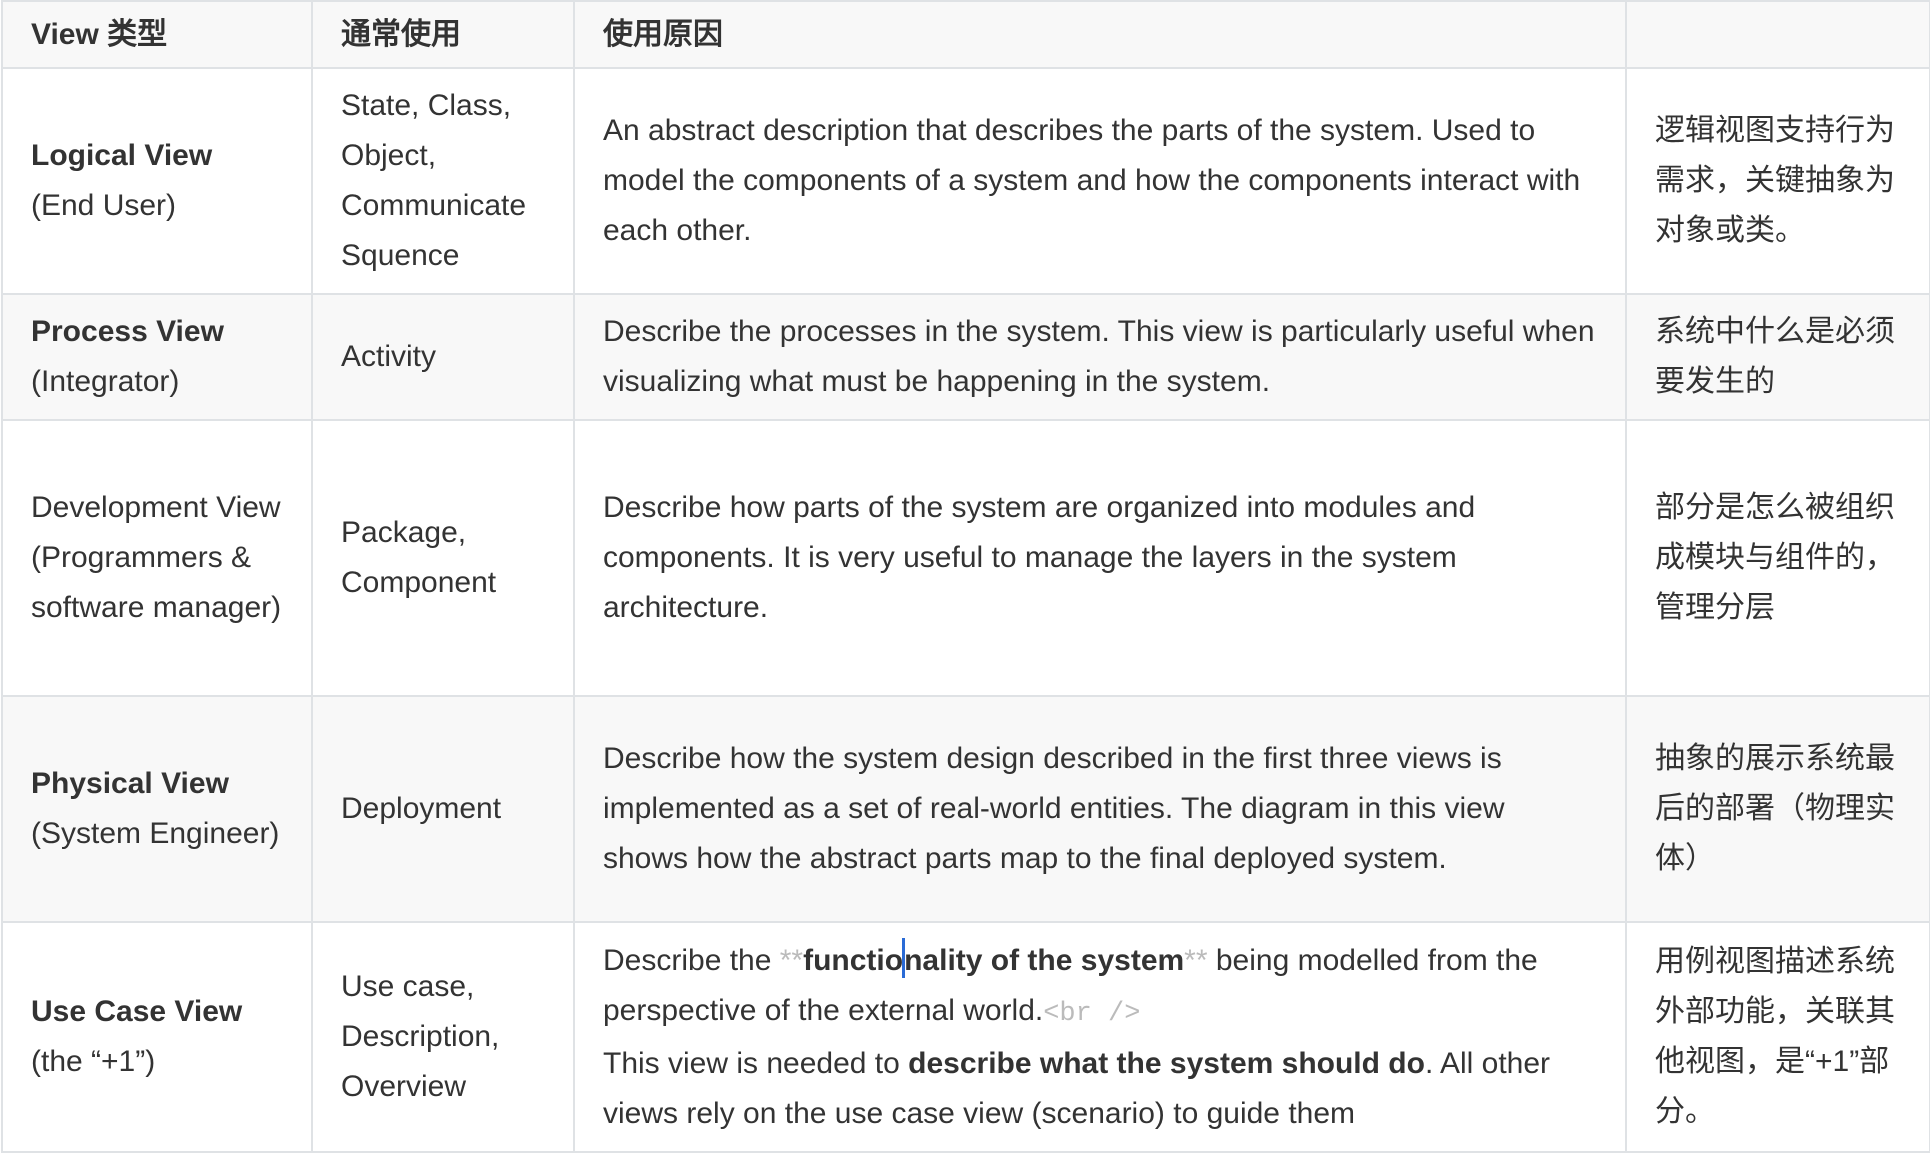 The image size is (1930, 1158). I want to click on header-view-type: View 类型, so click(157, 34).